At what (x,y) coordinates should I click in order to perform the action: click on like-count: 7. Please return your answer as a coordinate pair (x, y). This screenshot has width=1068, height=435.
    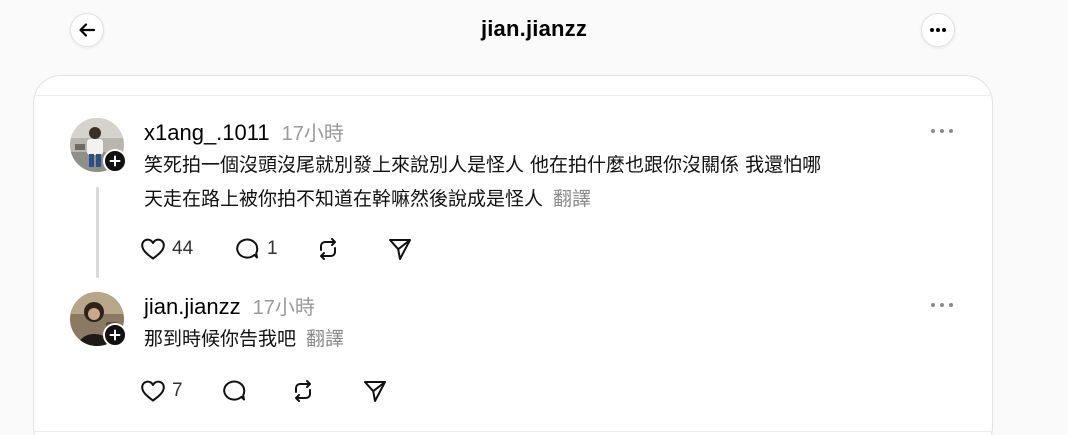
    Looking at the image, I should click on (177, 390).